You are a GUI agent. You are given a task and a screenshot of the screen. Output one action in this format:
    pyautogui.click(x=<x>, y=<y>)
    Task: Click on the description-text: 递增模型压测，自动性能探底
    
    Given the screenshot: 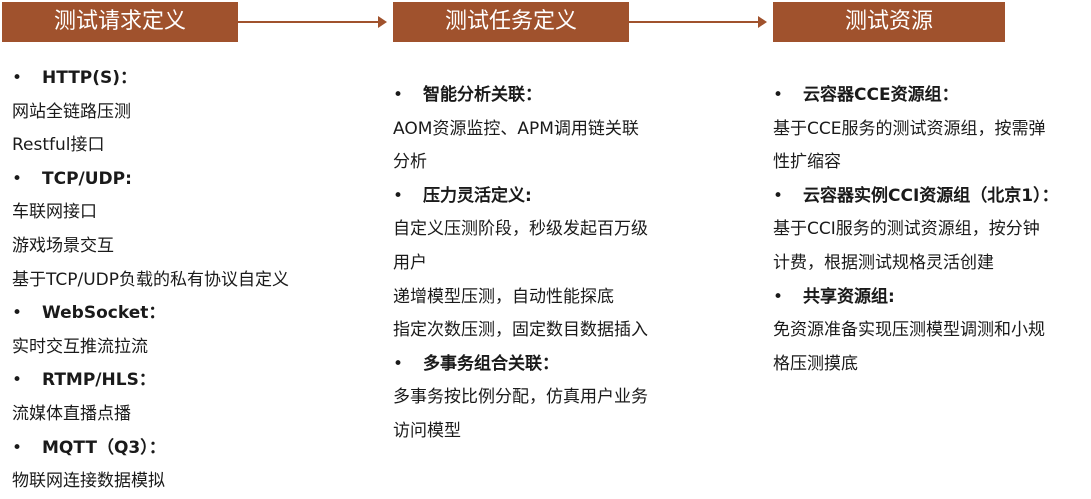 What is the action you would take?
    pyautogui.click(x=503, y=296)
    